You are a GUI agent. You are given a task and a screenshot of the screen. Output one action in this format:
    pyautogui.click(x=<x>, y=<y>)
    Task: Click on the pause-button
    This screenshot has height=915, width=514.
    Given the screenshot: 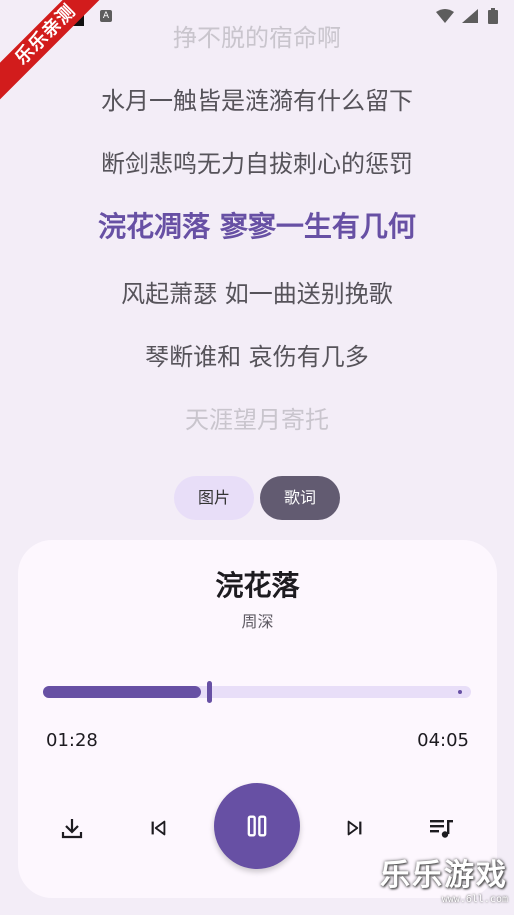 What is the action you would take?
    pyautogui.click(x=257, y=826)
    